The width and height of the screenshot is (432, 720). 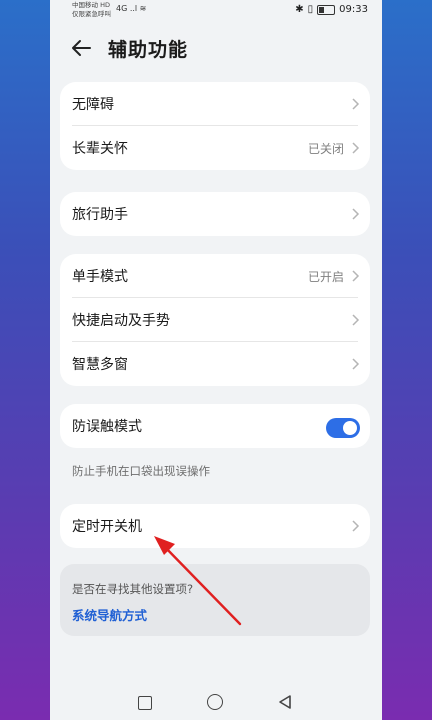 What do you see at coordinates (285, 702) in the screenshot?
I see `nav-back-icon` at bounding box center [285, 702].